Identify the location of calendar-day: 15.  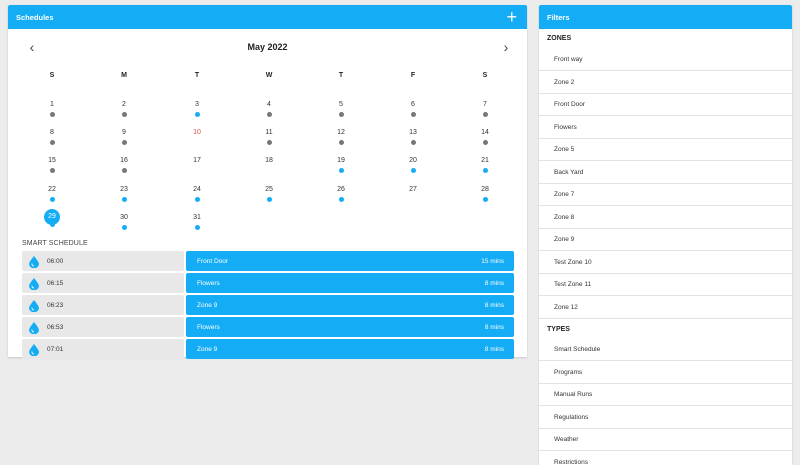
(52, 167).